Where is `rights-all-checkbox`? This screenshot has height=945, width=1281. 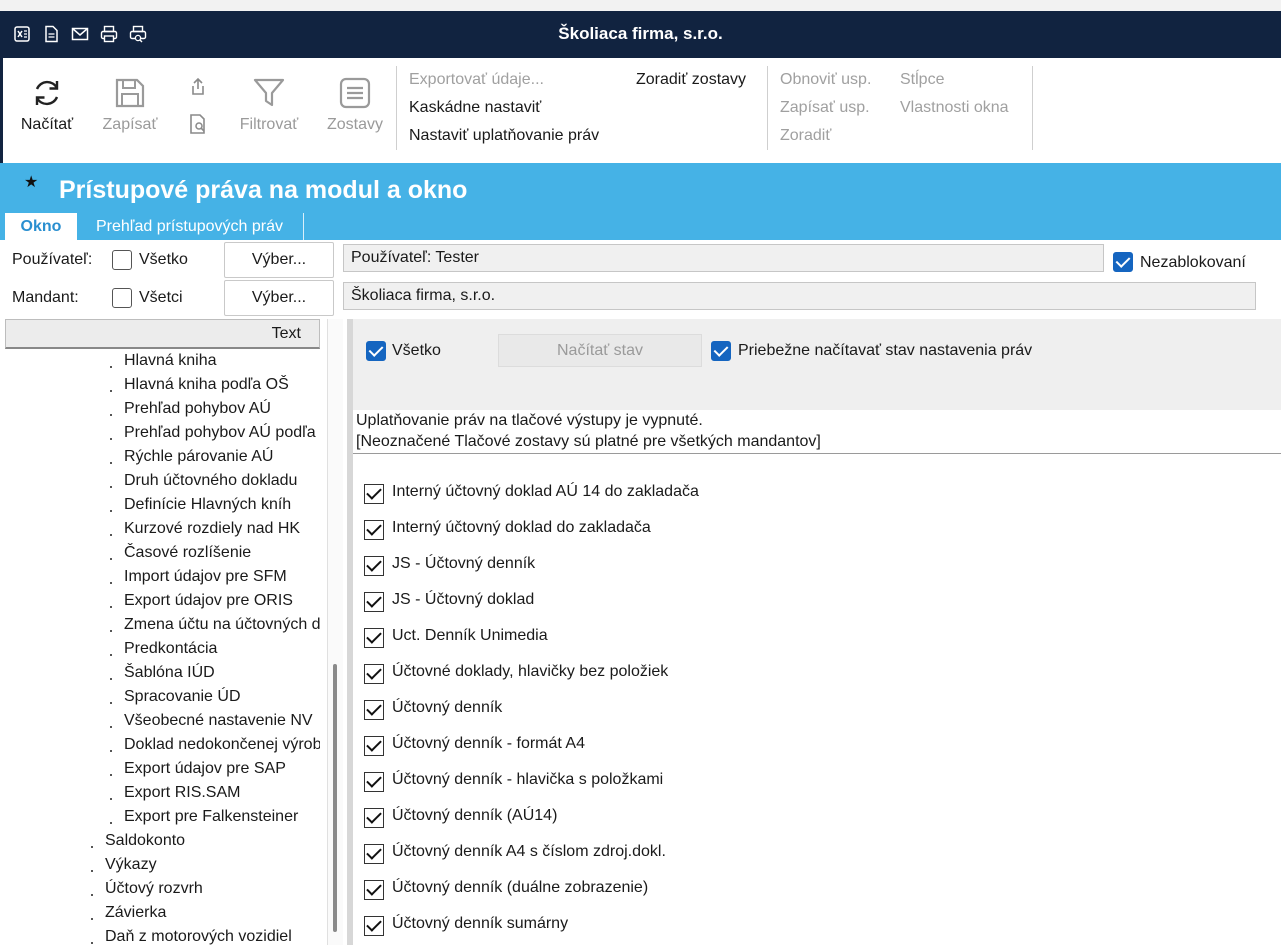 rights-all-checkbox is located at coordinates (376, 351).